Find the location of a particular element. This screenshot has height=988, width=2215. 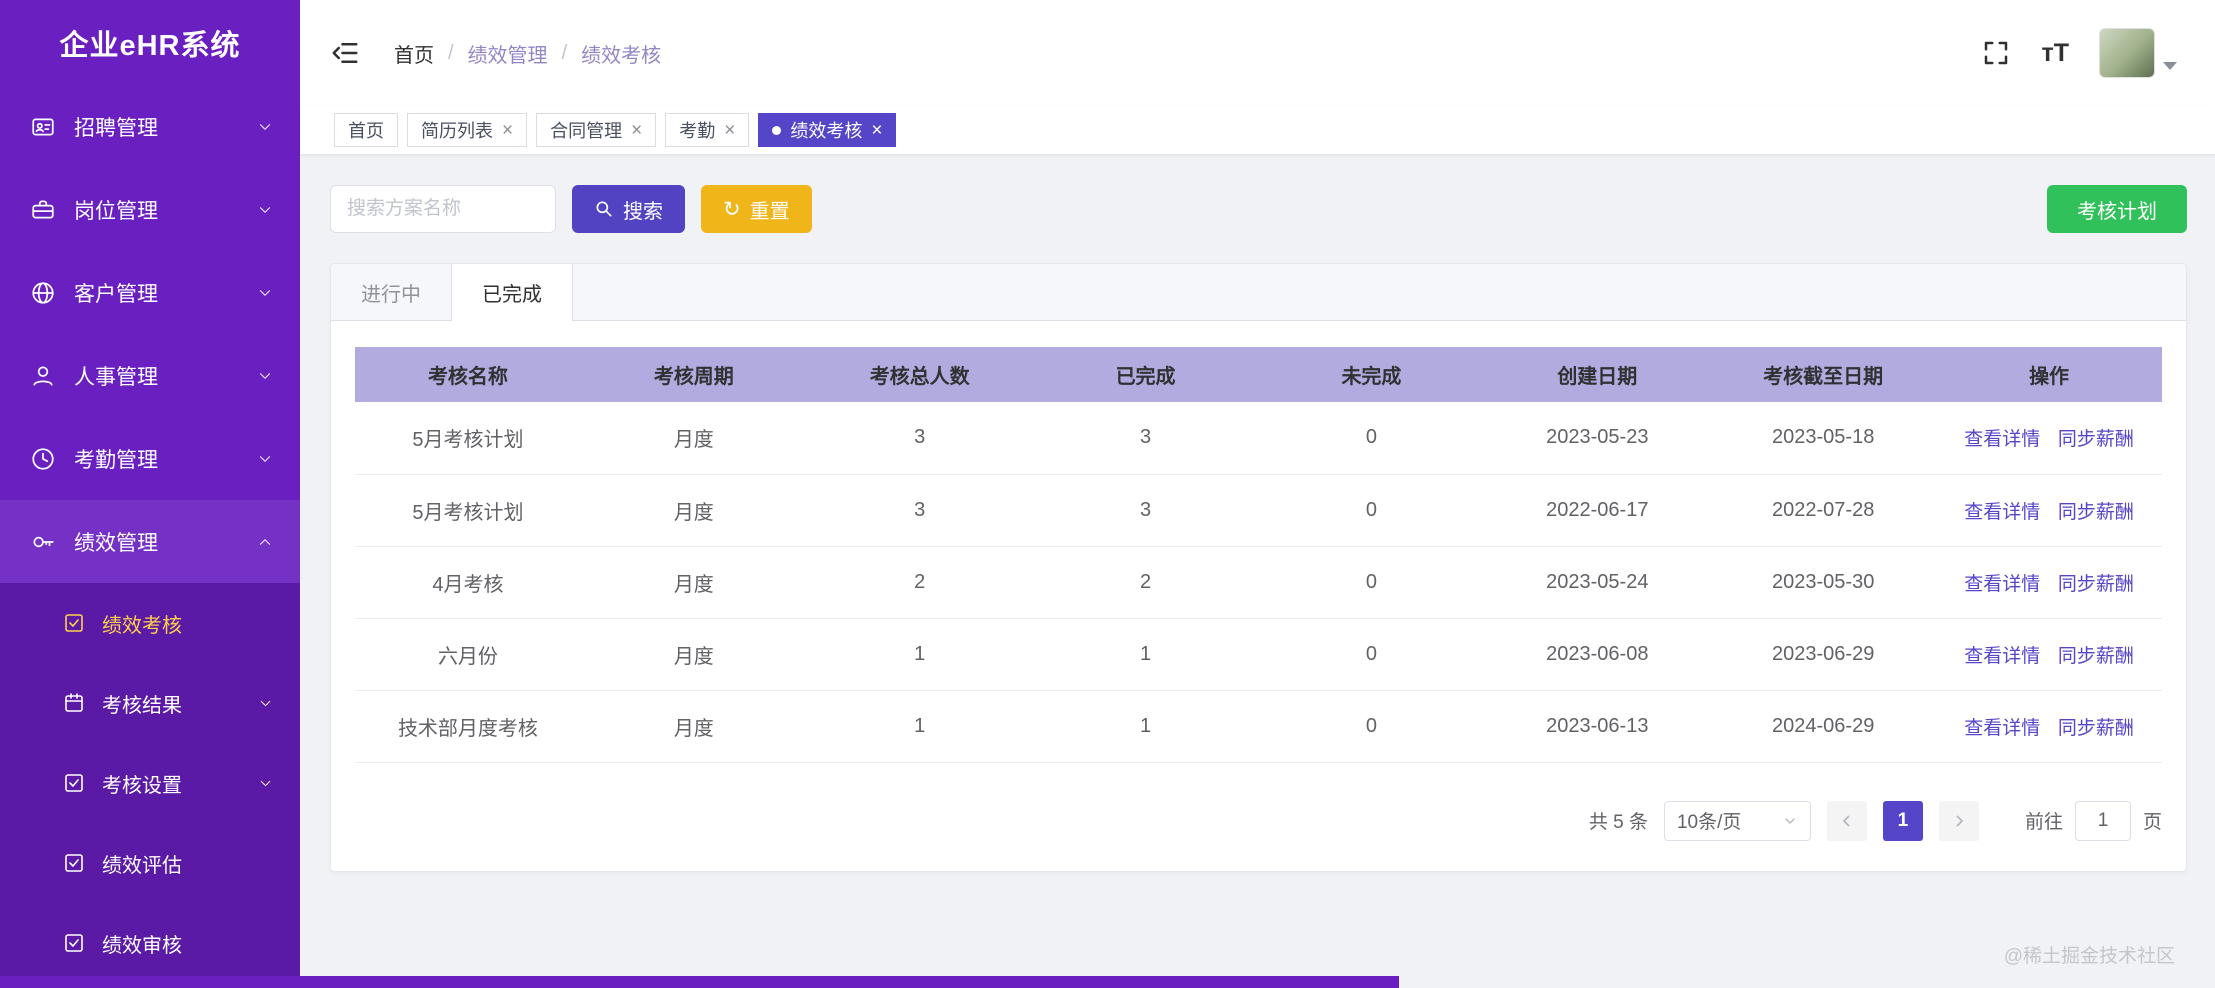

tag-performance-review: 绩效考核 × is located at coordinates (827, 130).